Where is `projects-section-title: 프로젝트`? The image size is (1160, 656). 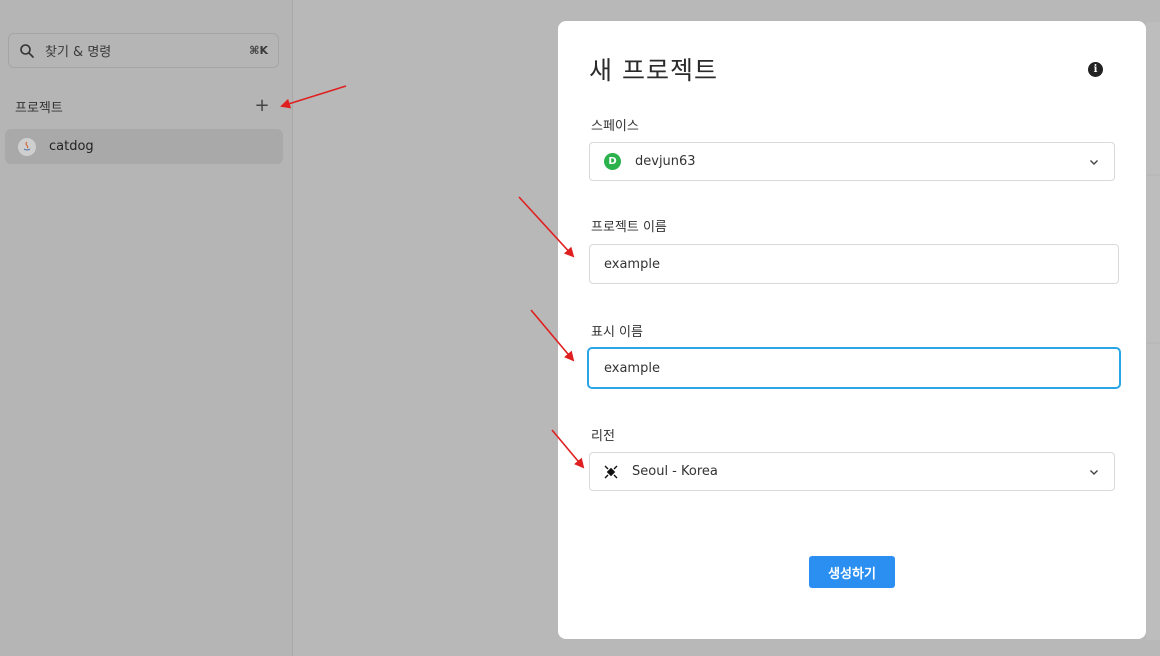
projects-section-title: 프로젝트 is located at coordinates (39, 108).